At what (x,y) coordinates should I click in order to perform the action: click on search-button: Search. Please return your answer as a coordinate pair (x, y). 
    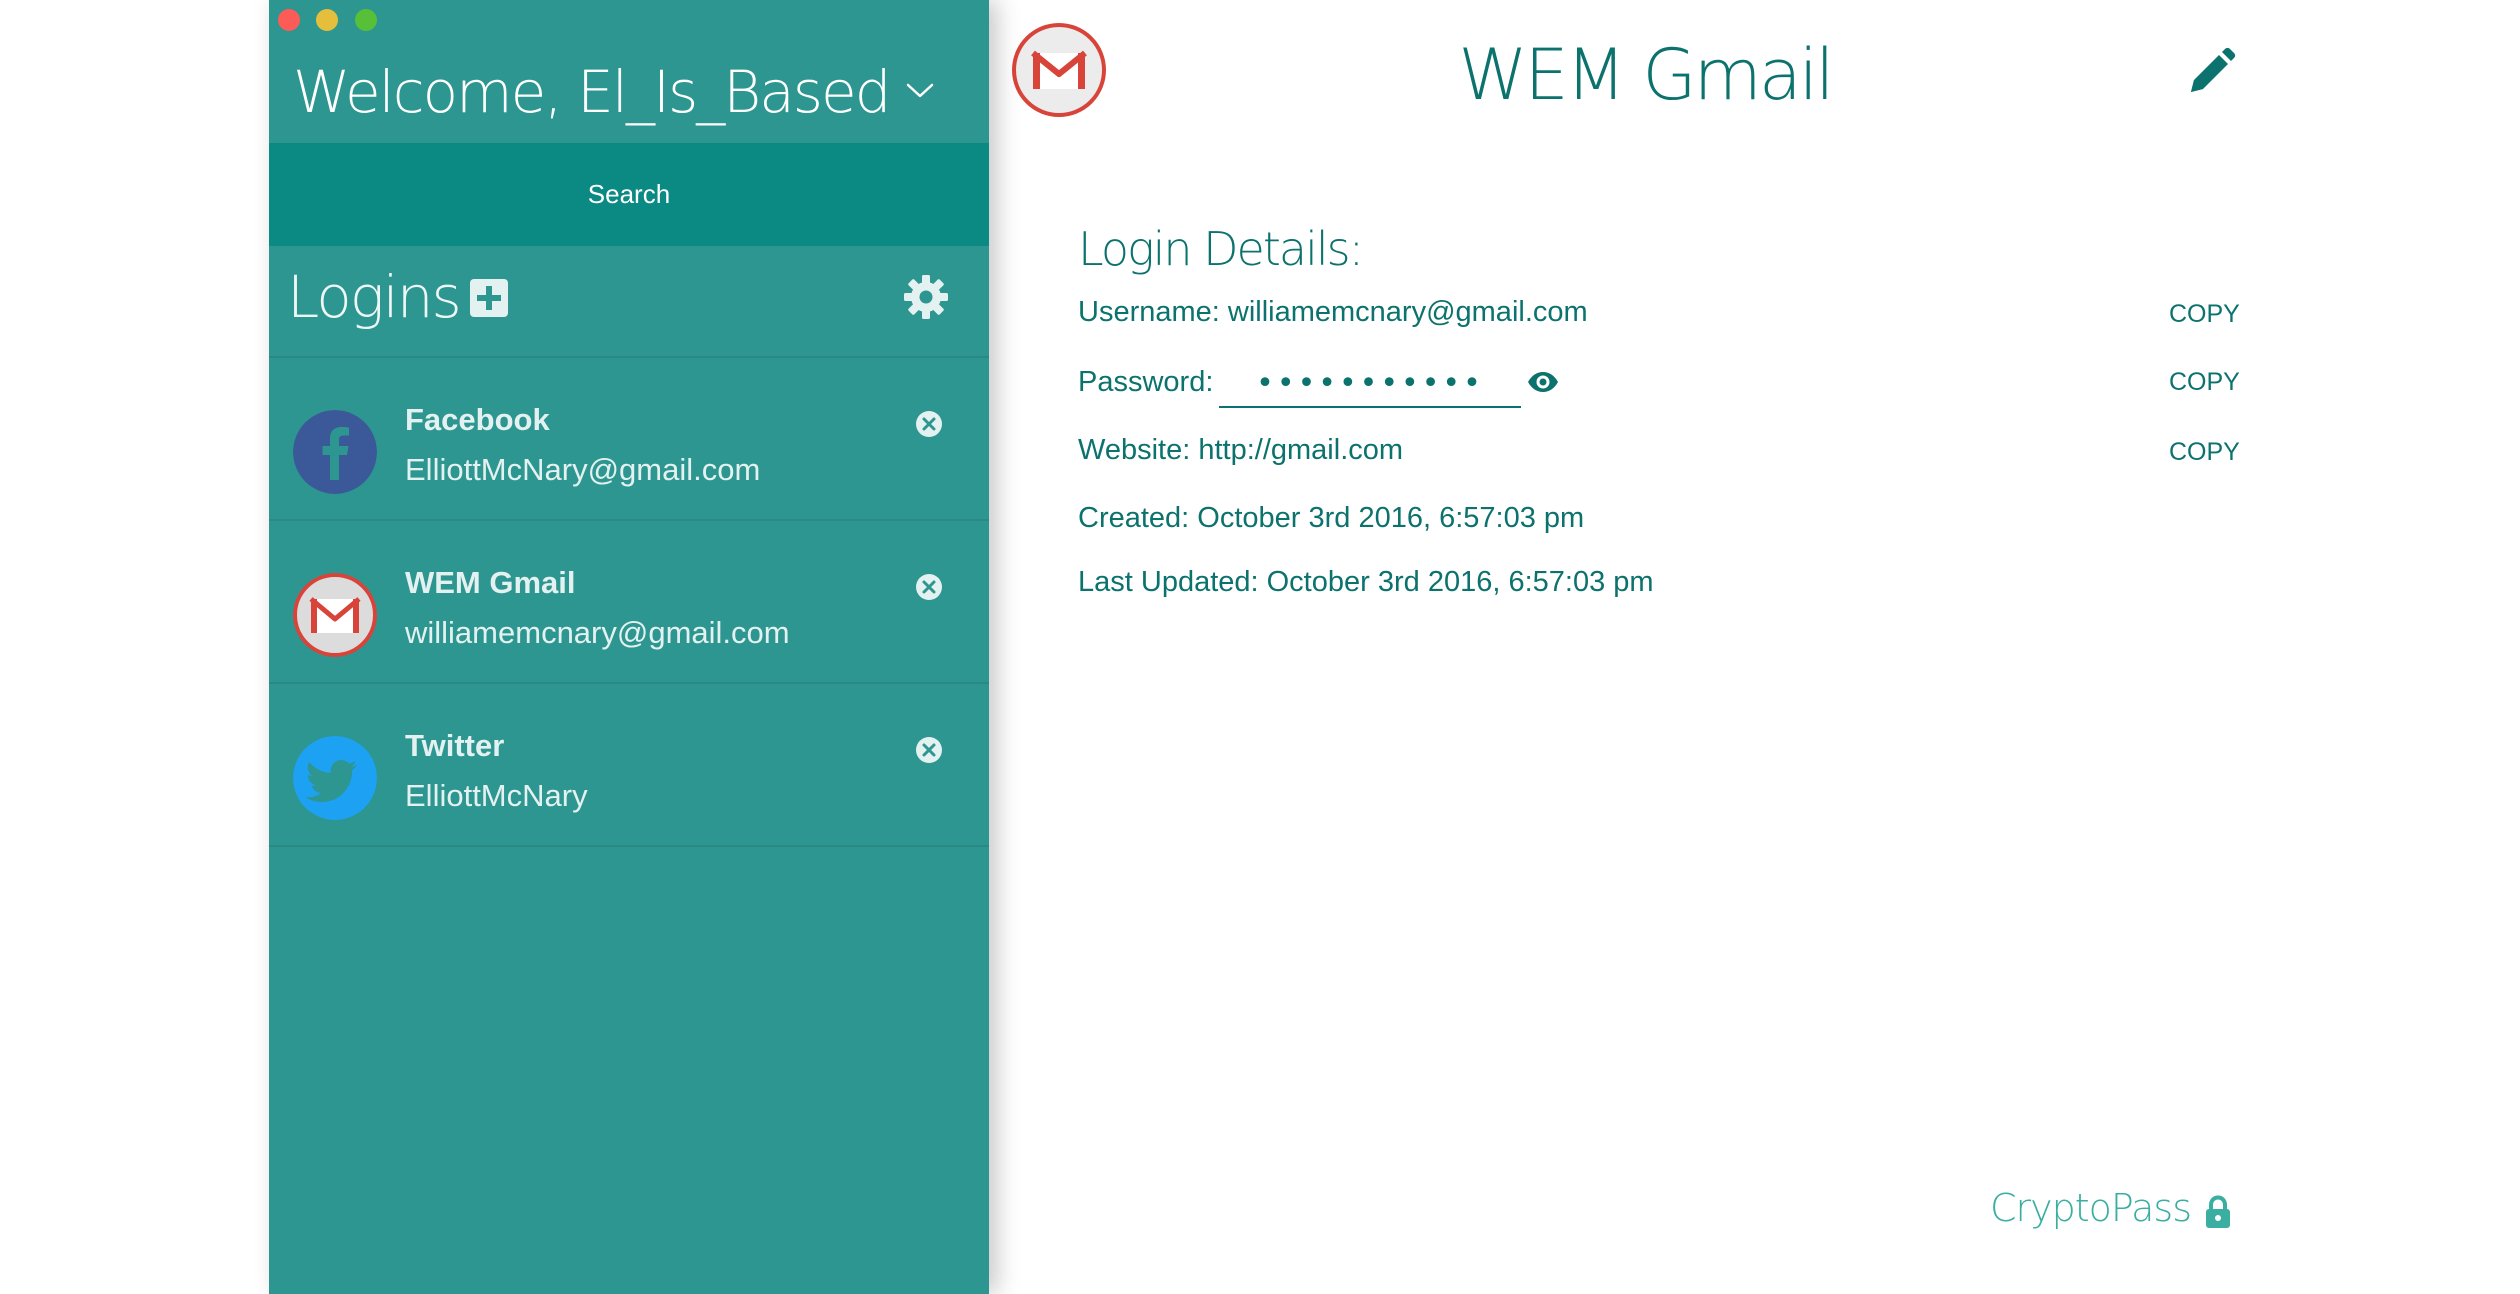
    Looking at the image, I should click on (629, 194).